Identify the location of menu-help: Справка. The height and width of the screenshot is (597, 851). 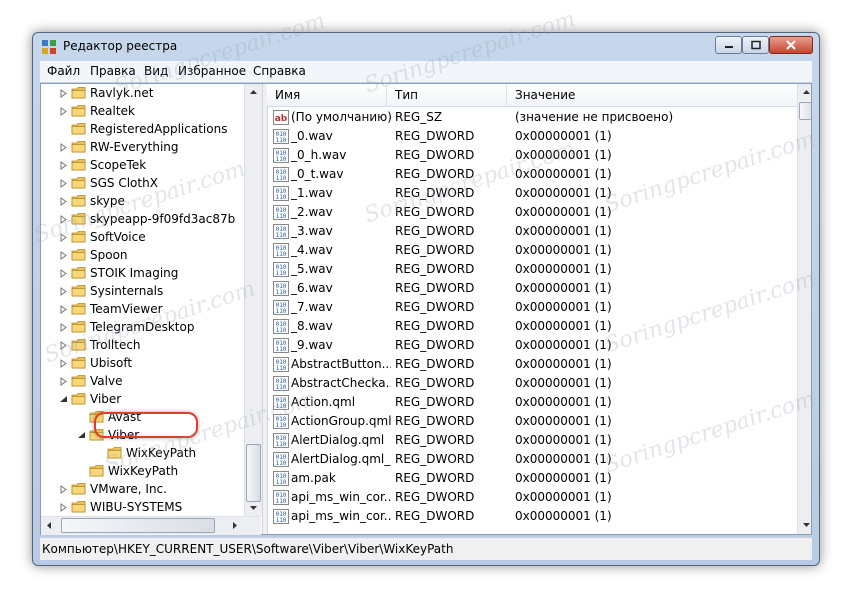
(279, 71).